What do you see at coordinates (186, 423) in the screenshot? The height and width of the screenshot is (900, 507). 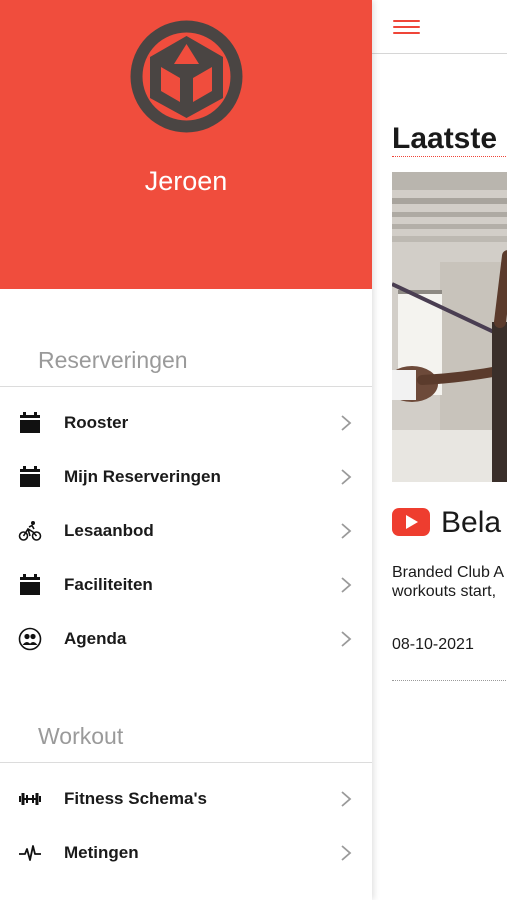 I see `menu-item-rooster: Rooster` at bounding box center [186, 423].